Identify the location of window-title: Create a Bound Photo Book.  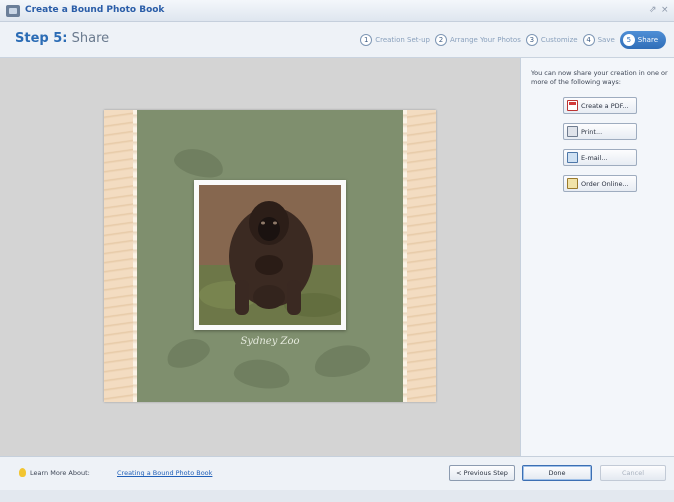
(95, 10).